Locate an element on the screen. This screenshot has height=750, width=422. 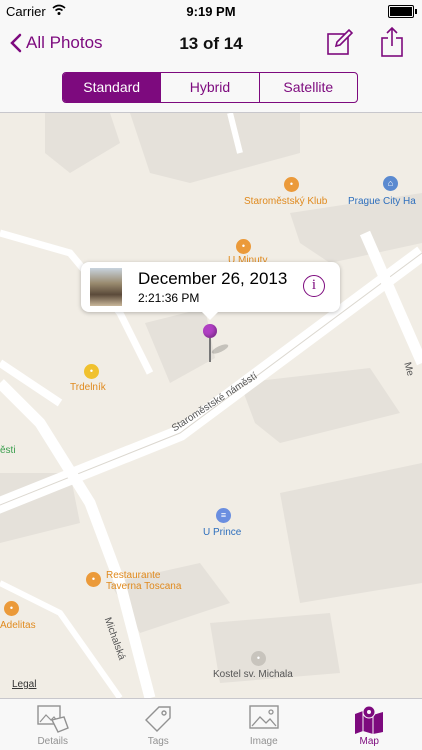
navigation-bar: All Photos 13 of 14 is located at coordinates (211, 45).